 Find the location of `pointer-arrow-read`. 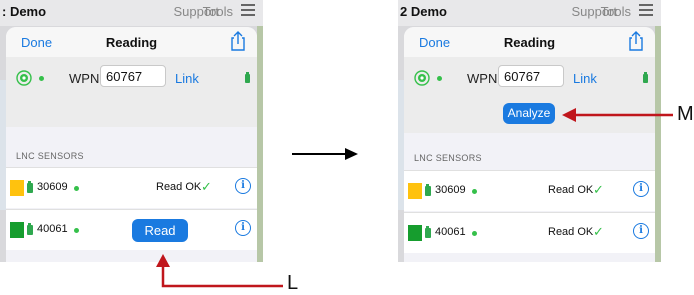

pointer-arrow-read is located at coordinates (219, 271).